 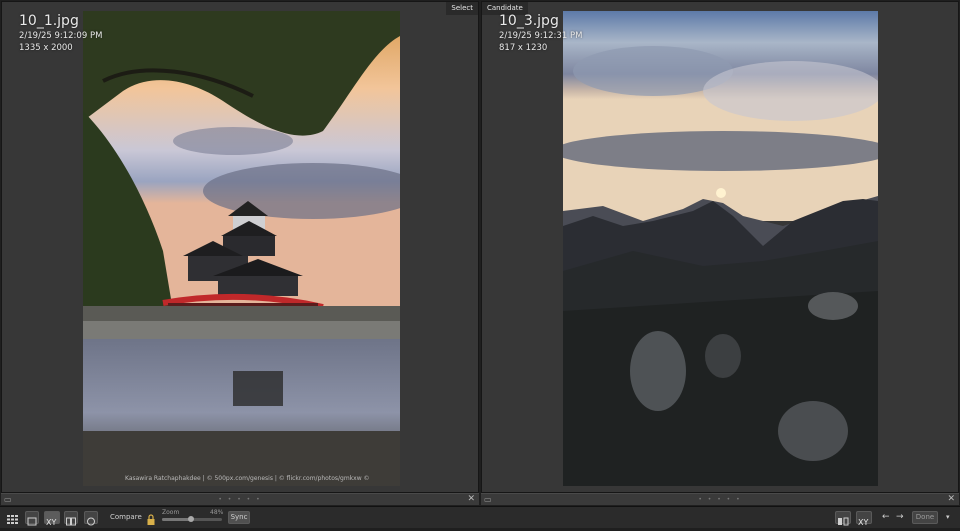 I want to click on chevron-down-icon: ▾, so click(x=948, y=517).